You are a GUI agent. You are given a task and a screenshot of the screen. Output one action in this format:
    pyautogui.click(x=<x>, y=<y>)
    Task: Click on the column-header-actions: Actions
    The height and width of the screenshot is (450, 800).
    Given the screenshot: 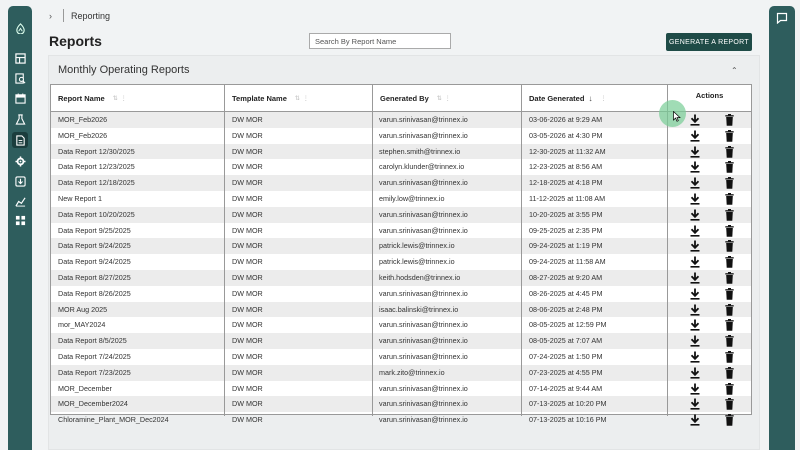 What is the action you would take?
    pyautogui.click(x=709, y=95)
    